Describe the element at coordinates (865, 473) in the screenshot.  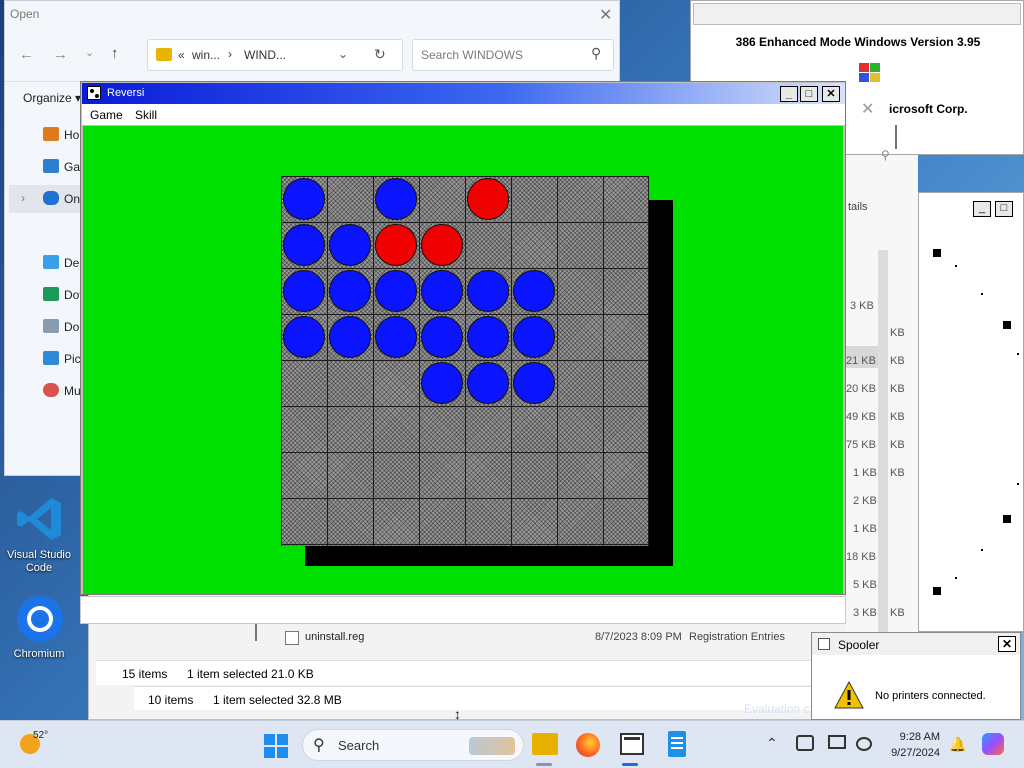
I see `size-cell: 1 KB` at that location.